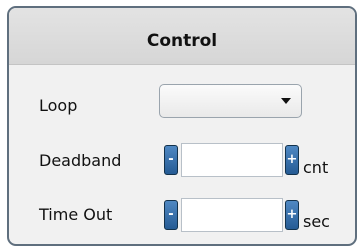  Describe the element at coordinates (232, 160) in the screenshot. I see `deadband-input` at that location.